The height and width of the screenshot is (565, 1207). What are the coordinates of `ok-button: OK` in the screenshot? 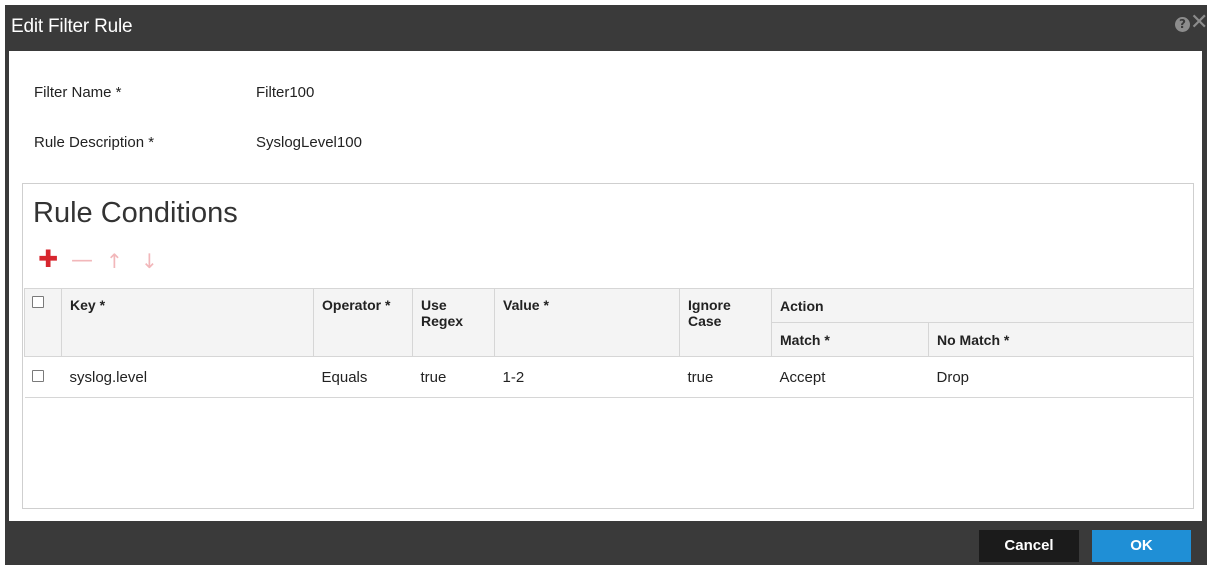 It's located at (1141, 546).